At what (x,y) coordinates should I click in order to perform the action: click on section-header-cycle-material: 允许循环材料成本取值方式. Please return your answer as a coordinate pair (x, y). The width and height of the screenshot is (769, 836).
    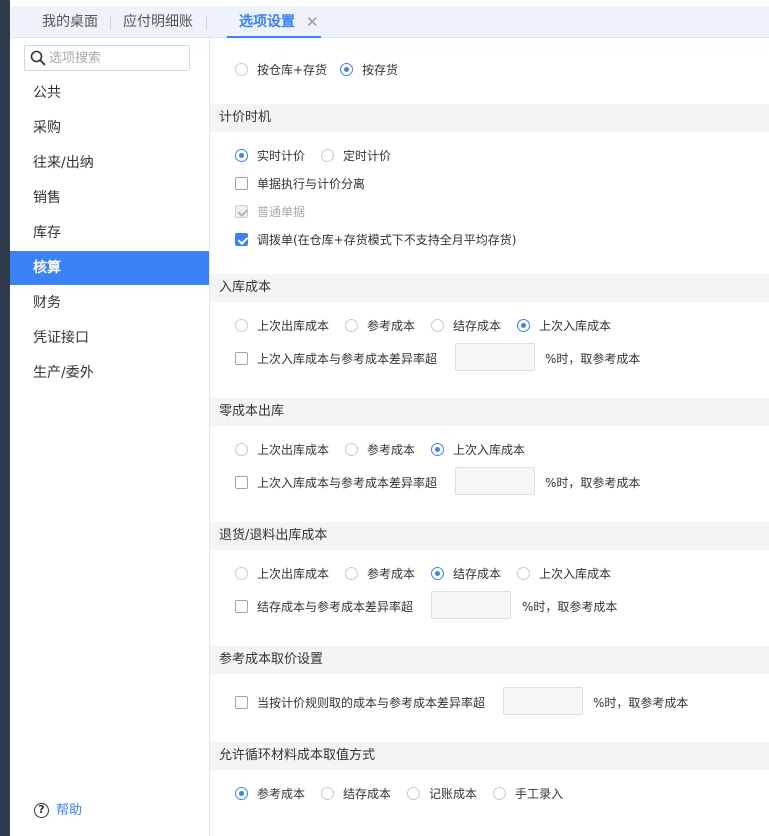
    Looking at the image, I should click on (489, 756).